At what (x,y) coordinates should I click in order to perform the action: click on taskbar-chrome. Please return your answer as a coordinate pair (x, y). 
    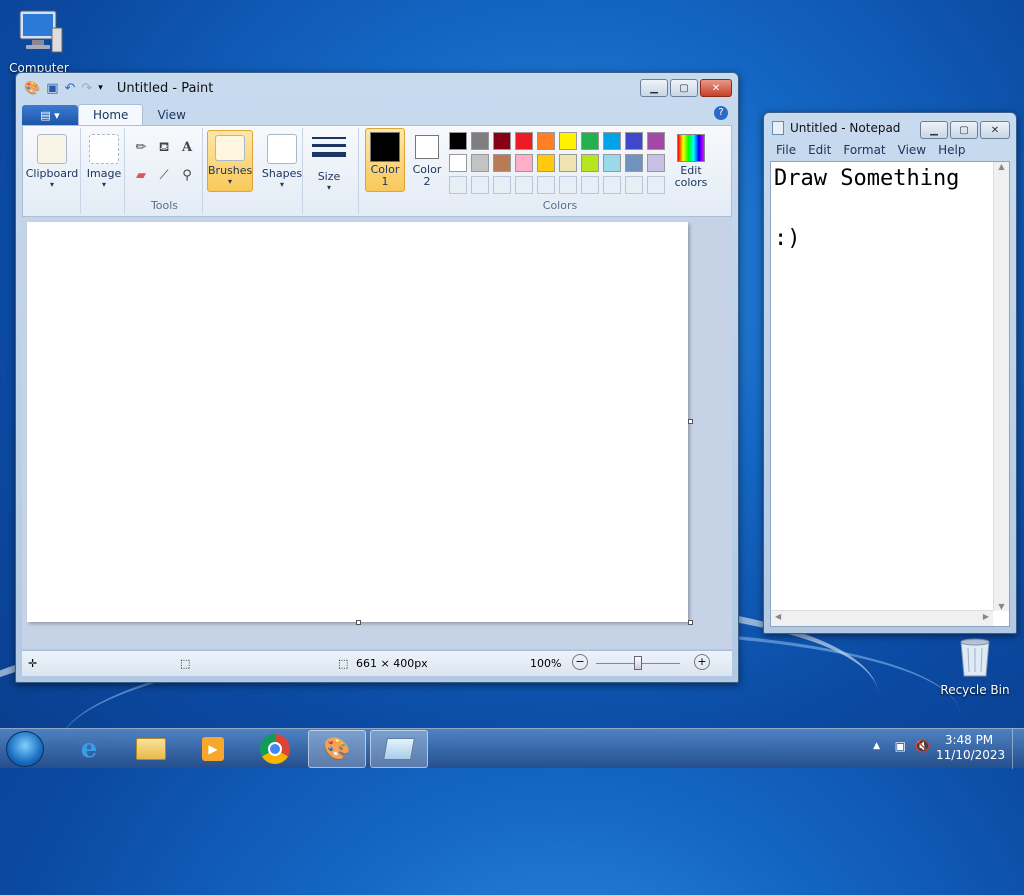
    Looking at the image, I should click on (275, 749).